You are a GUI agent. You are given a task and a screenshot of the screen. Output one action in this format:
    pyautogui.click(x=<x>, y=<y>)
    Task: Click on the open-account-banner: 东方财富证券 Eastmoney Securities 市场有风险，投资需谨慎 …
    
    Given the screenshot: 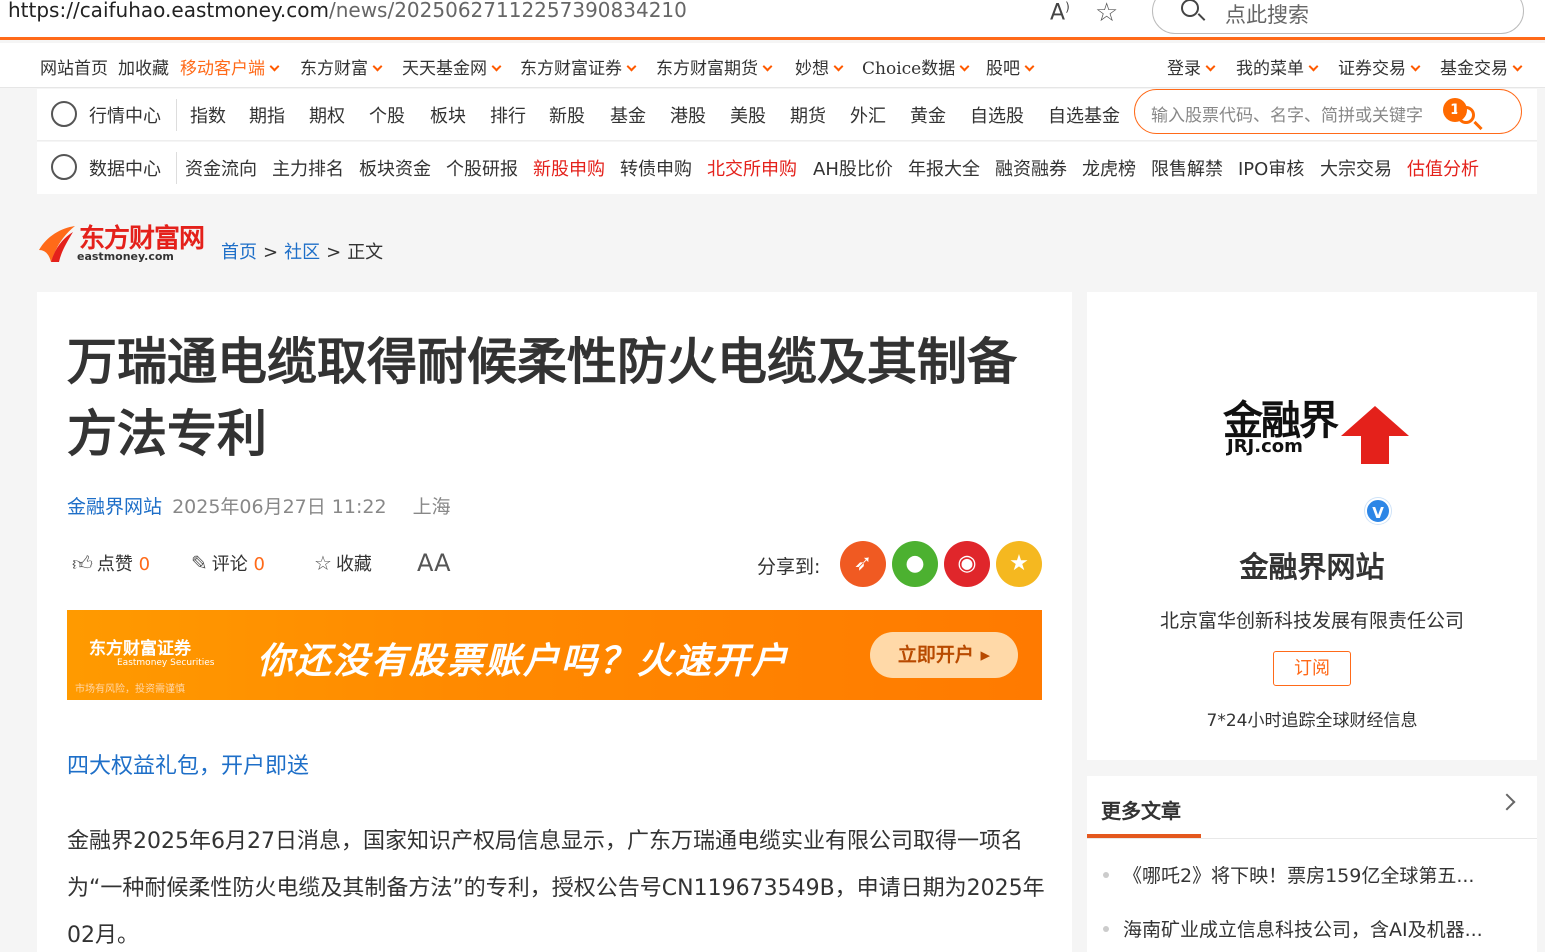 What is the action you would take?
    pyautogui.click(x=554, y=655)
    